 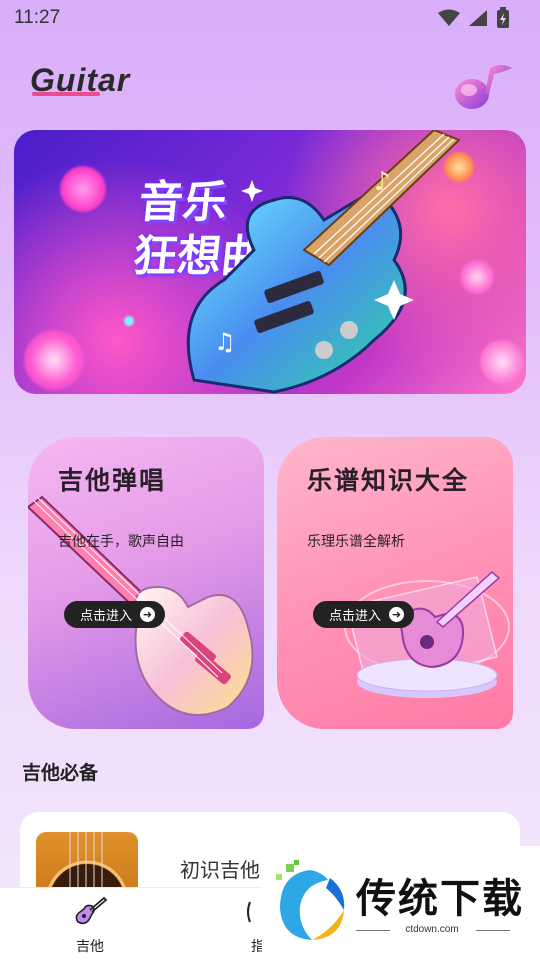 I want to click on battery-charging-icon, so click(x=503, y=17).